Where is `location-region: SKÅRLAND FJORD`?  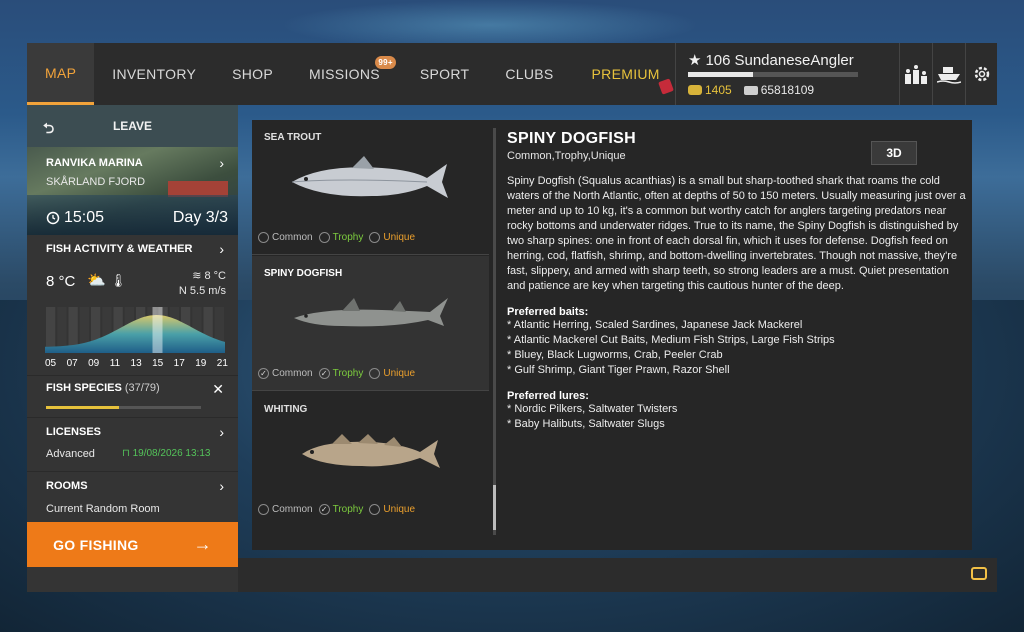
location-region: SKÅRLAND FJORD is located at coordinates (96, 182).